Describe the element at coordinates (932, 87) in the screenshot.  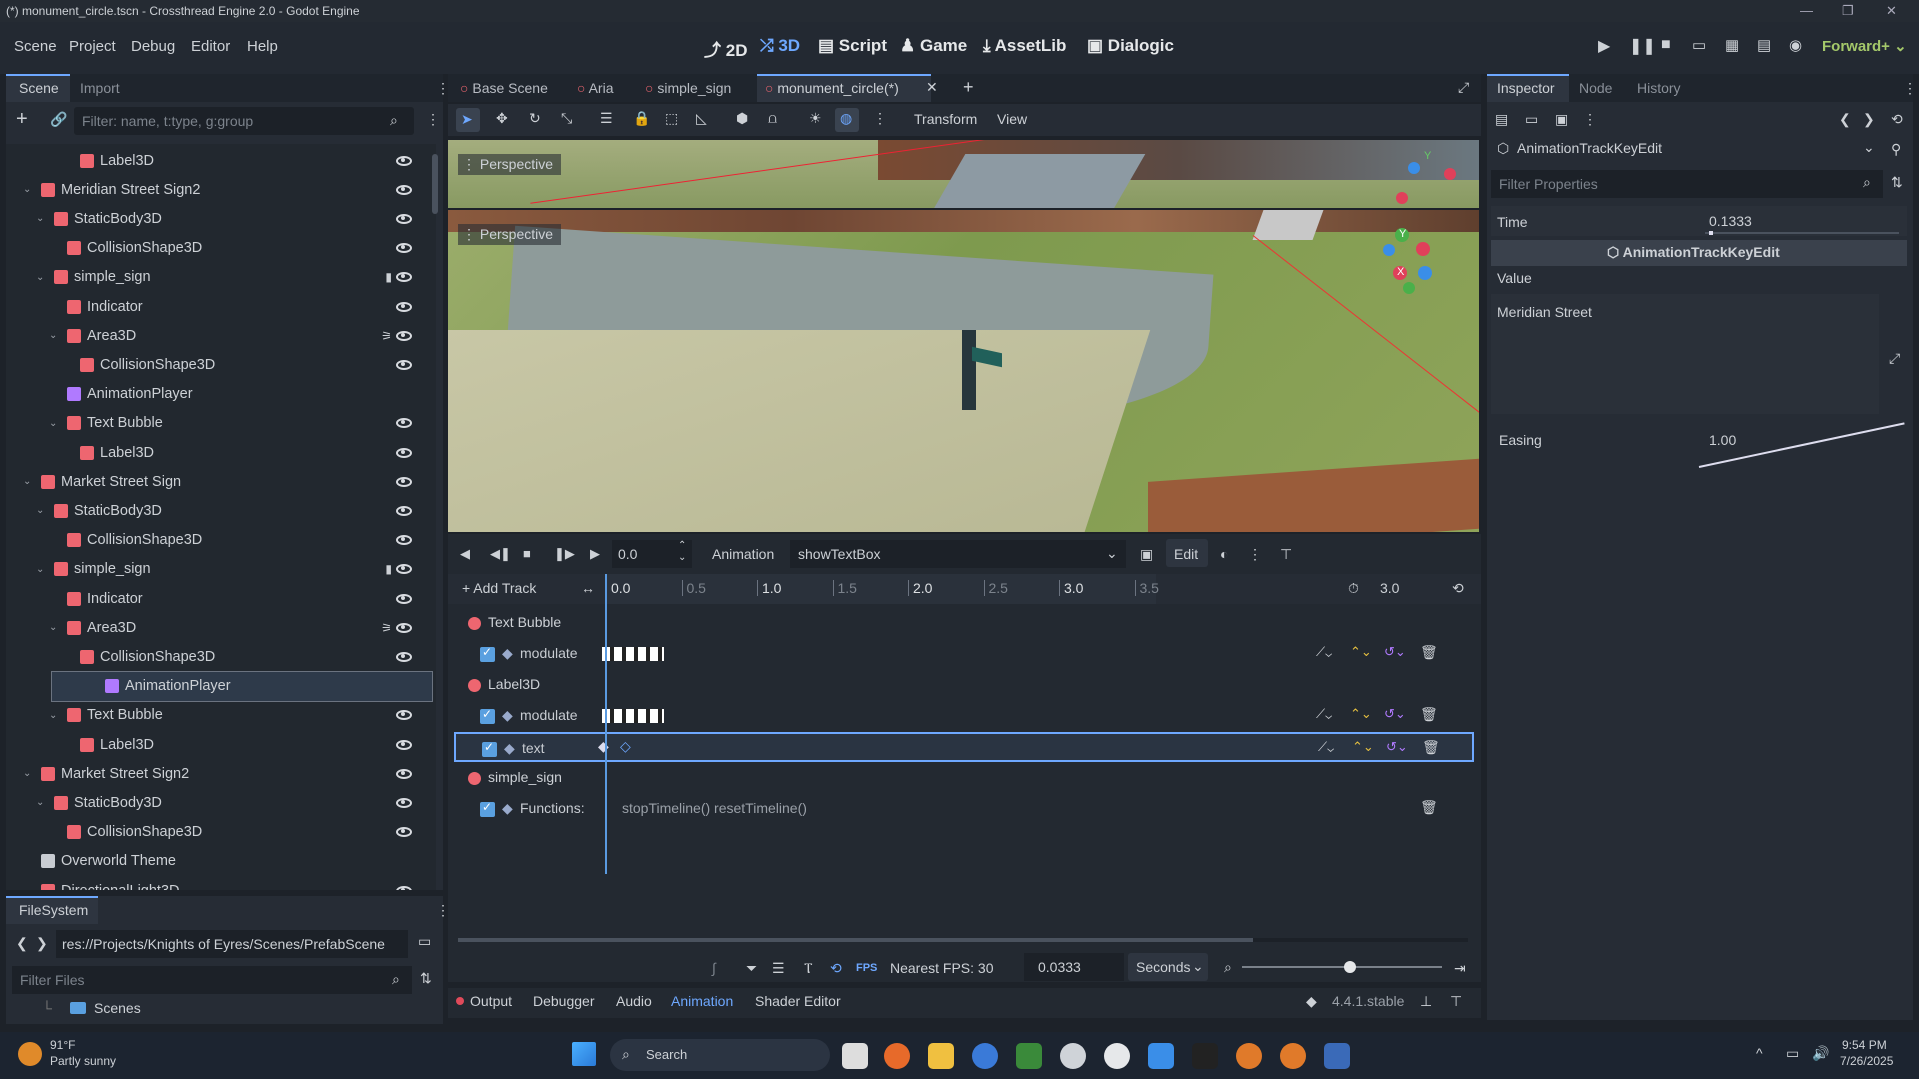
I see `close-tab-icon: ✕` at that location.